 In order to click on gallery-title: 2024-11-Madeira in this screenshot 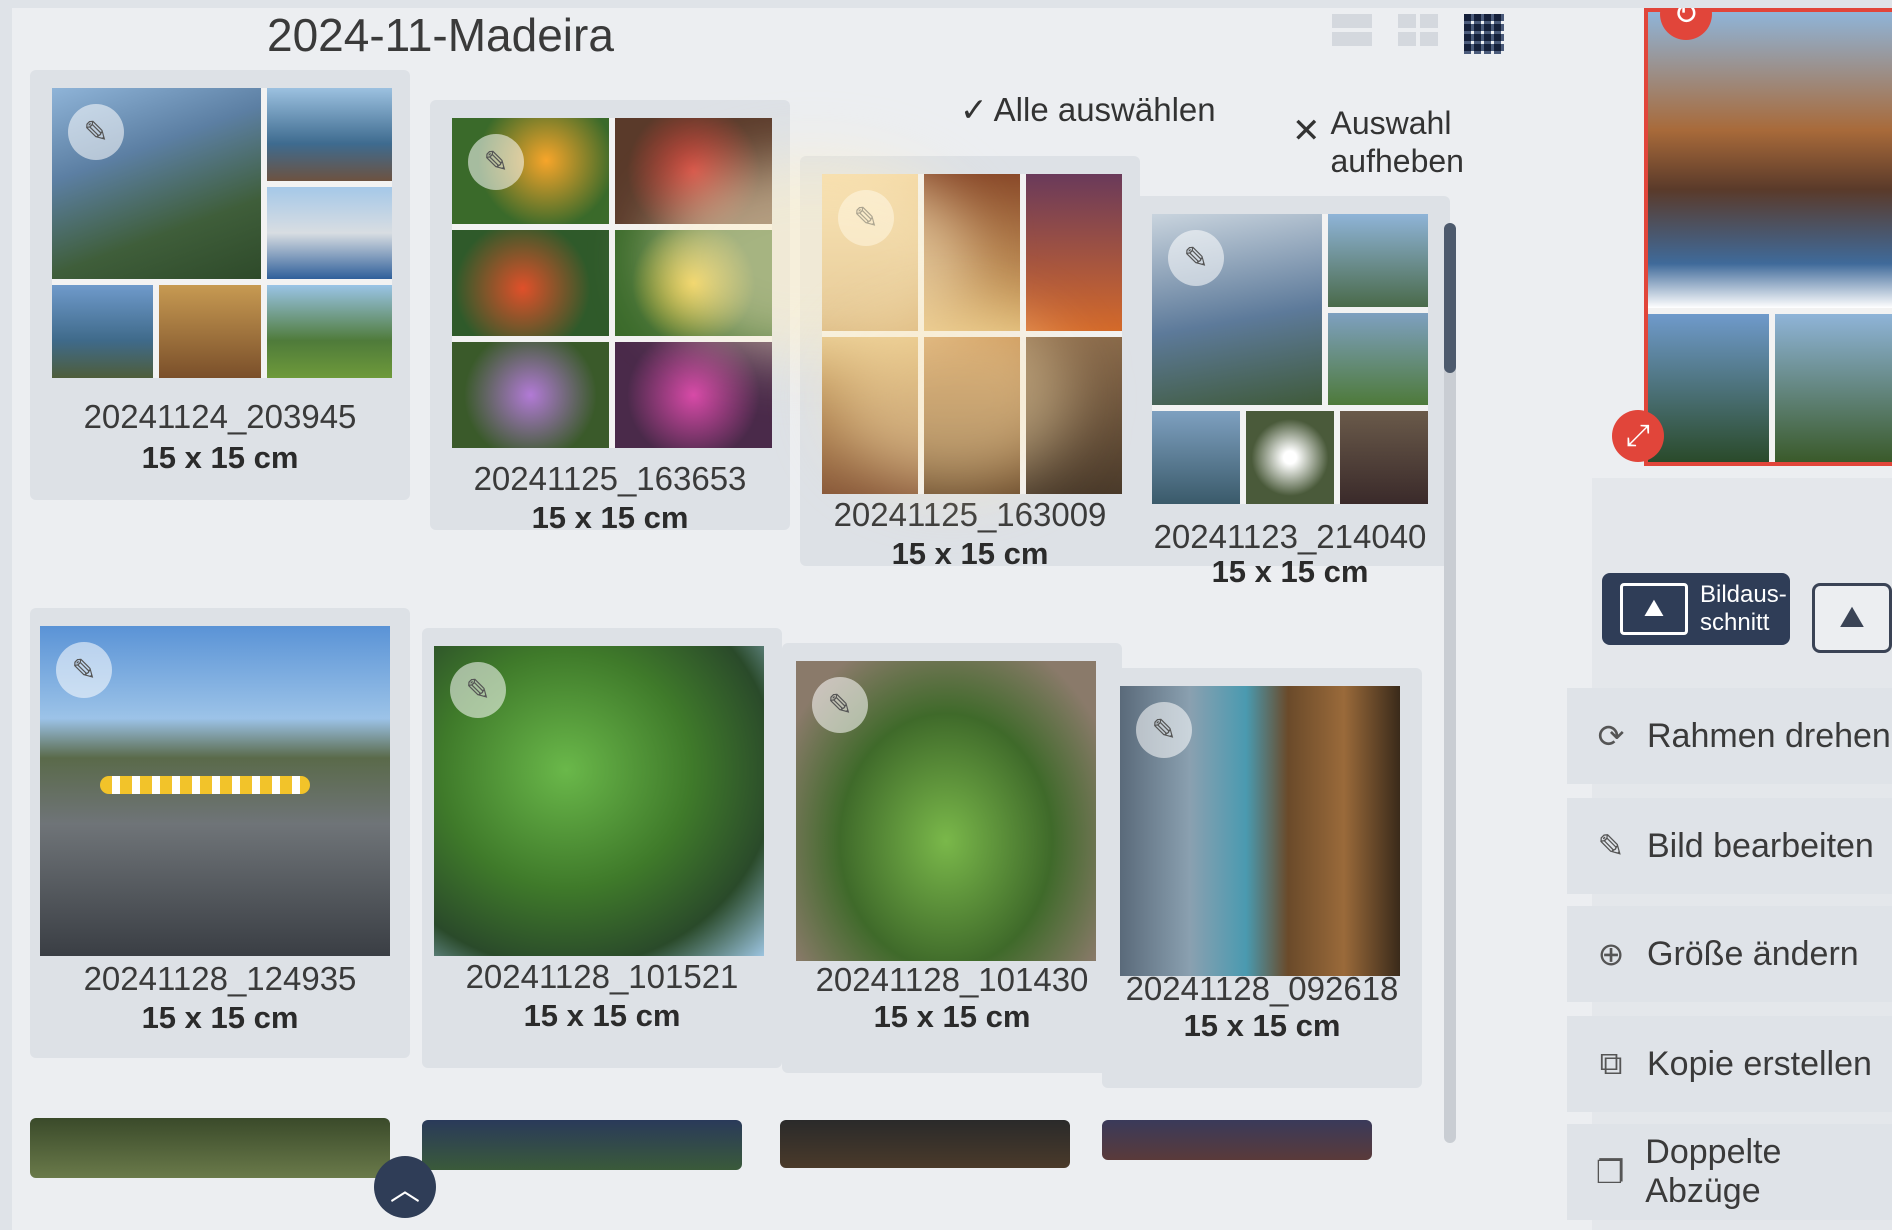, I will do `click(440, 35)`.